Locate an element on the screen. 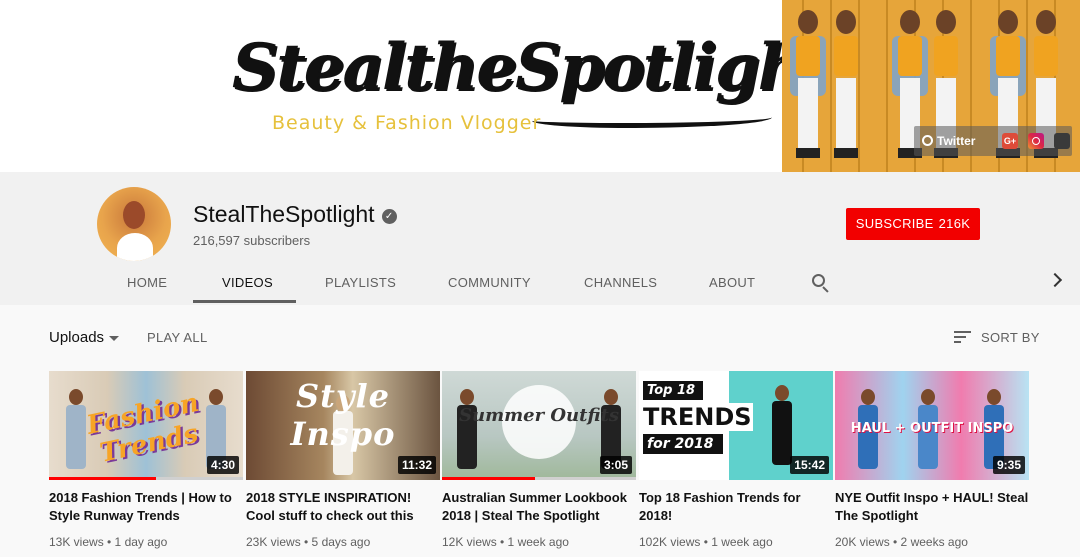  thumbnail-text: Summer Outfits is located at coordinates (539, 415).